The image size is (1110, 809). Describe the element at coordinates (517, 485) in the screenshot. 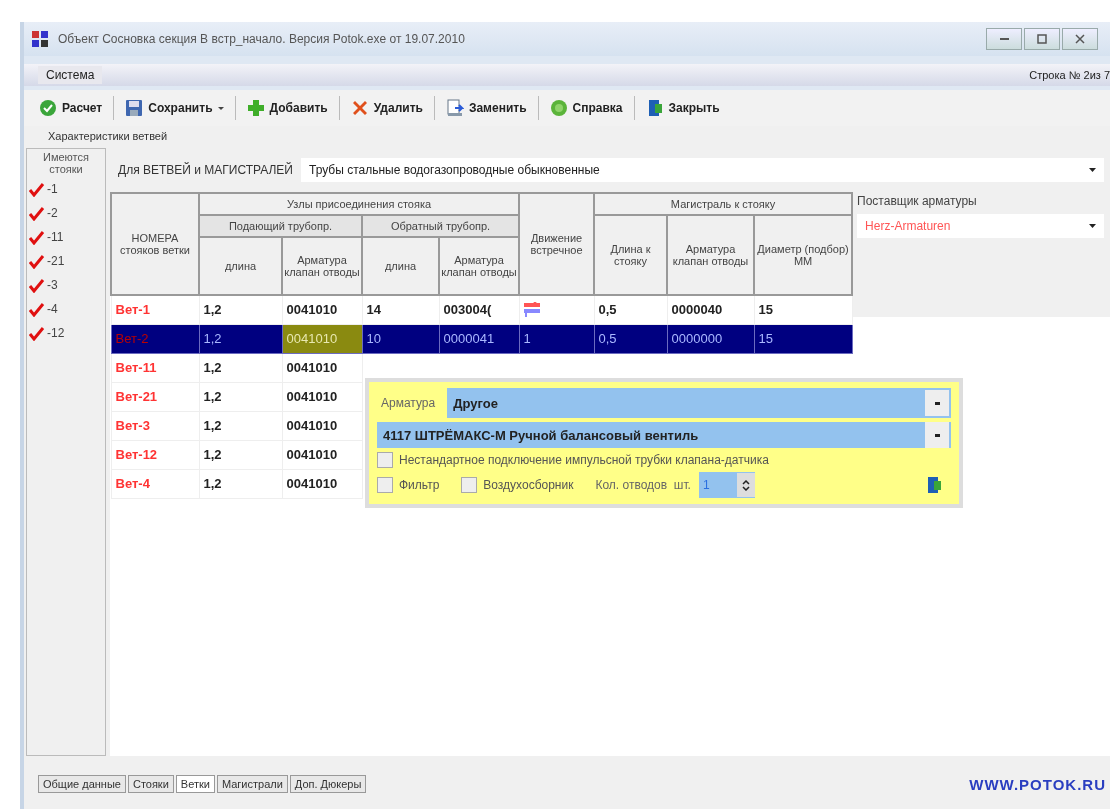

I see `checkbox: Воздухосборник` at that location.